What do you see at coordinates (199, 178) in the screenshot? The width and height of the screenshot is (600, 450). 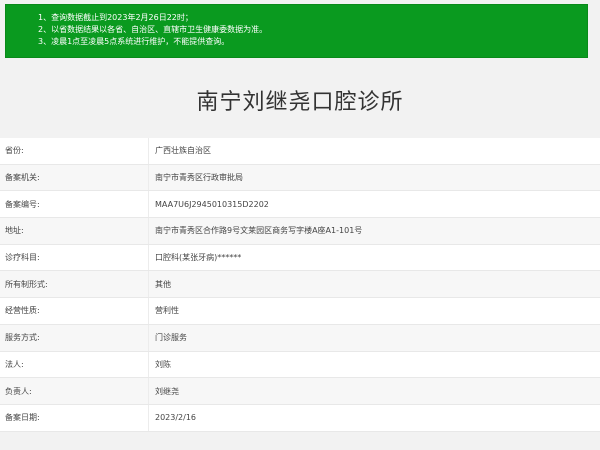 I see `row-value: 南宁市青秀区行政审批局` at bounding box center [199, 178].